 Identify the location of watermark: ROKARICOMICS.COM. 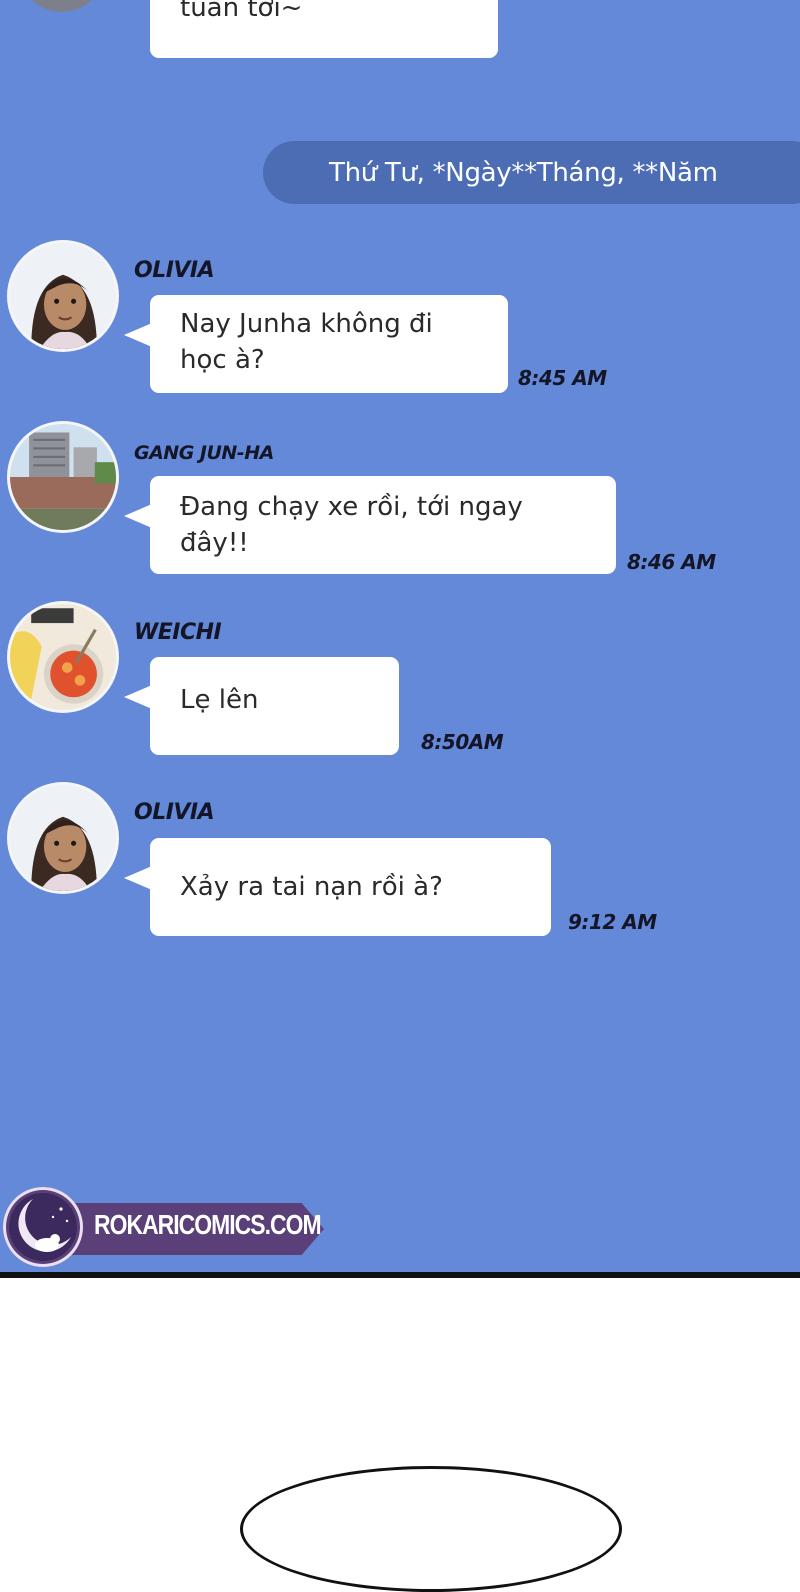
(165, 1226).